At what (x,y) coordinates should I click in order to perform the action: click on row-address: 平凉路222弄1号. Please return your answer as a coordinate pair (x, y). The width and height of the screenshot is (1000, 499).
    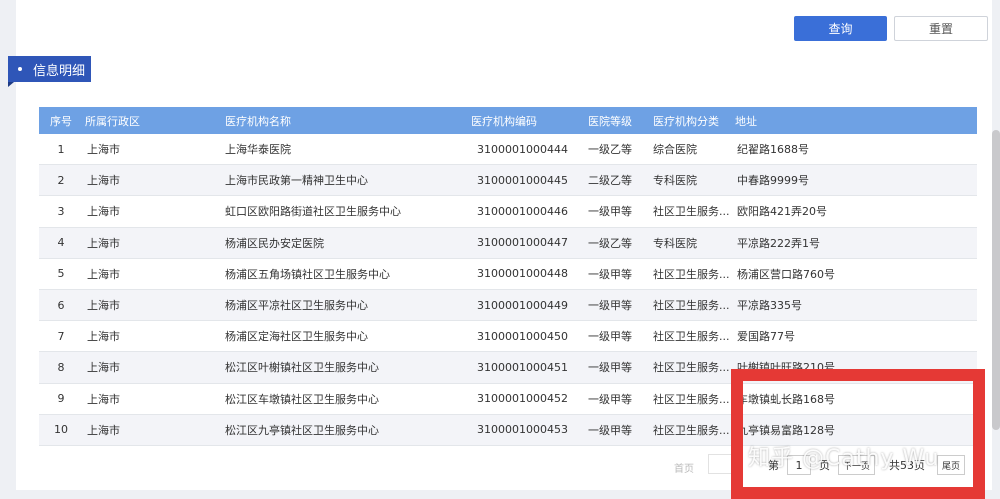
    Looking at the image, I should click on (778, 243).